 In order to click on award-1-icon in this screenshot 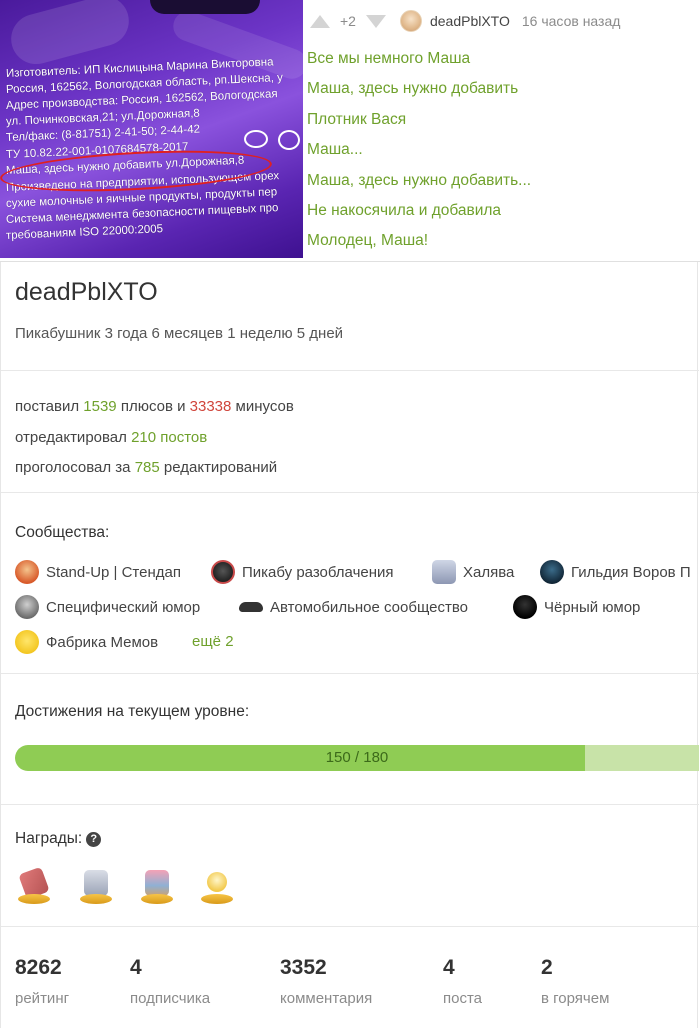, I will do `click(33, 885)`.